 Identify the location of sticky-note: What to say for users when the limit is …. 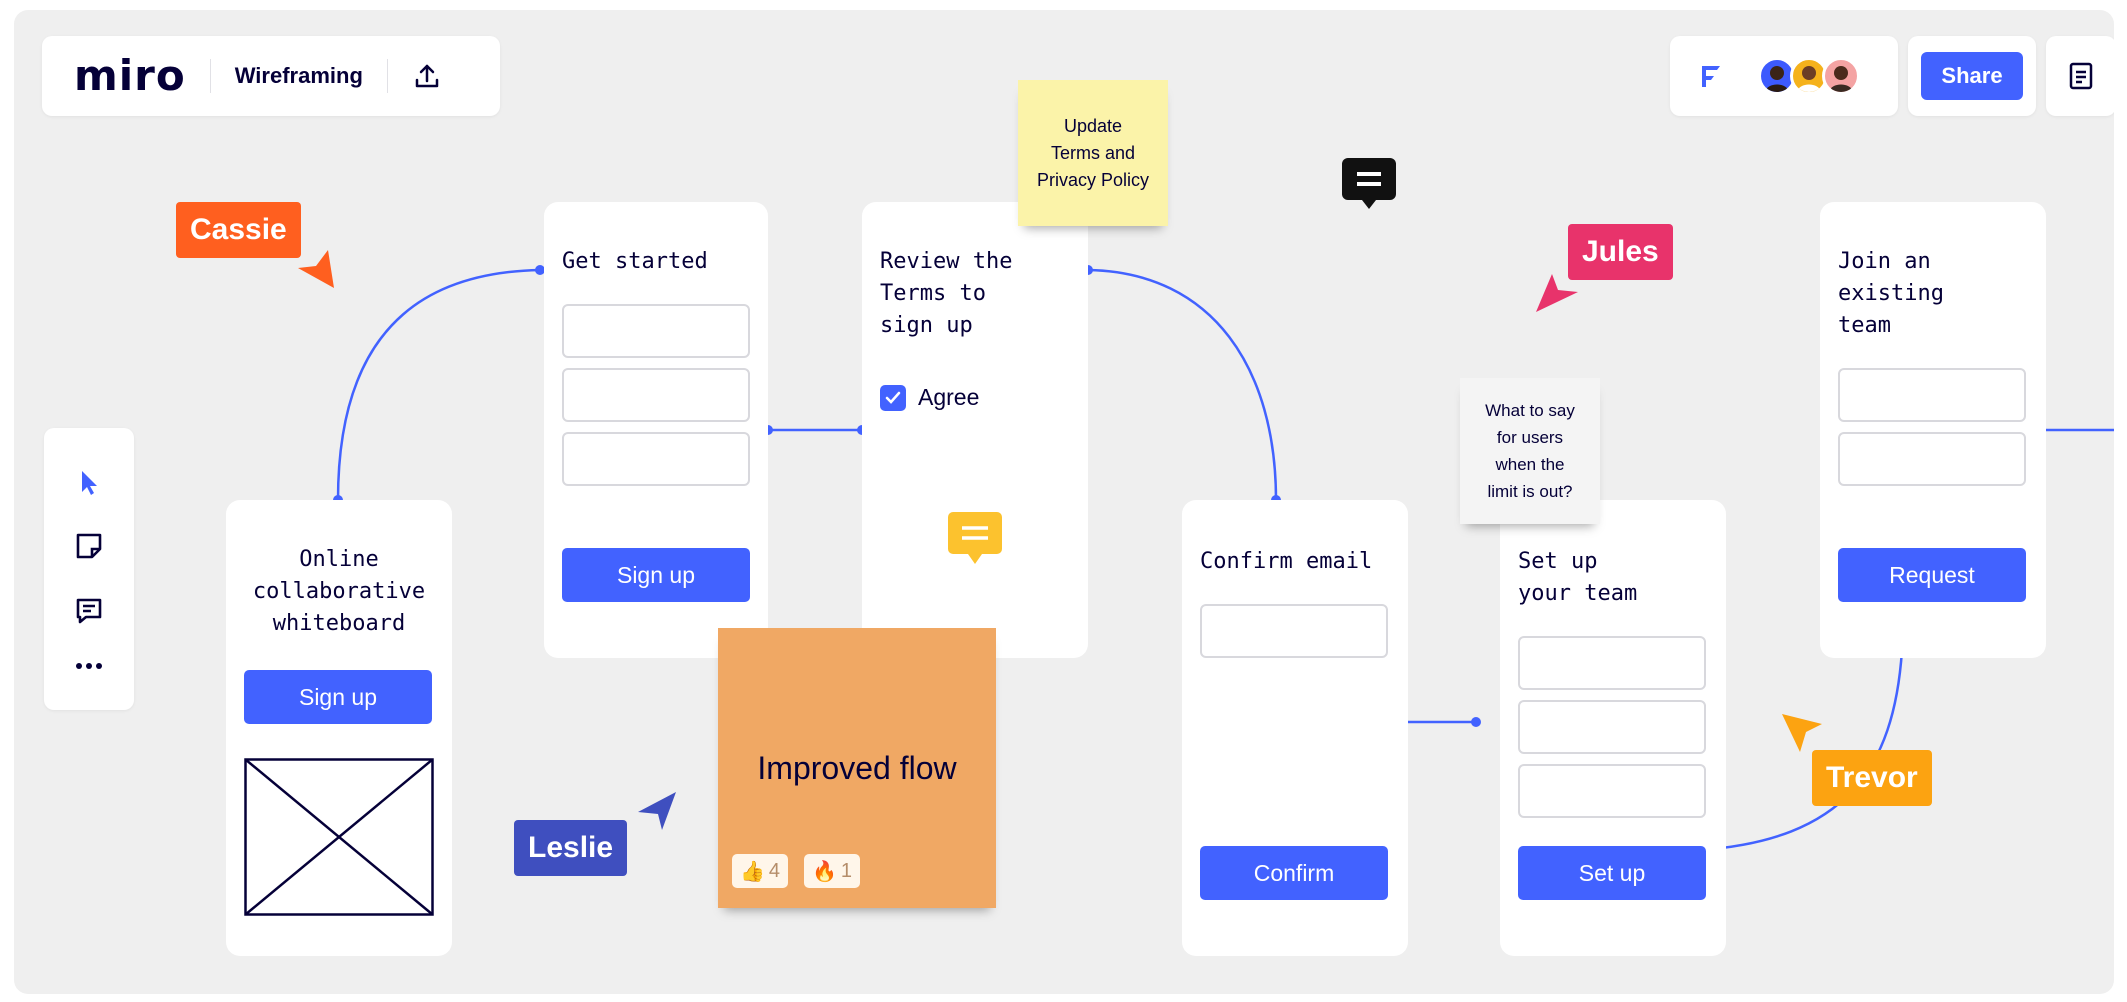
(1530, 451).